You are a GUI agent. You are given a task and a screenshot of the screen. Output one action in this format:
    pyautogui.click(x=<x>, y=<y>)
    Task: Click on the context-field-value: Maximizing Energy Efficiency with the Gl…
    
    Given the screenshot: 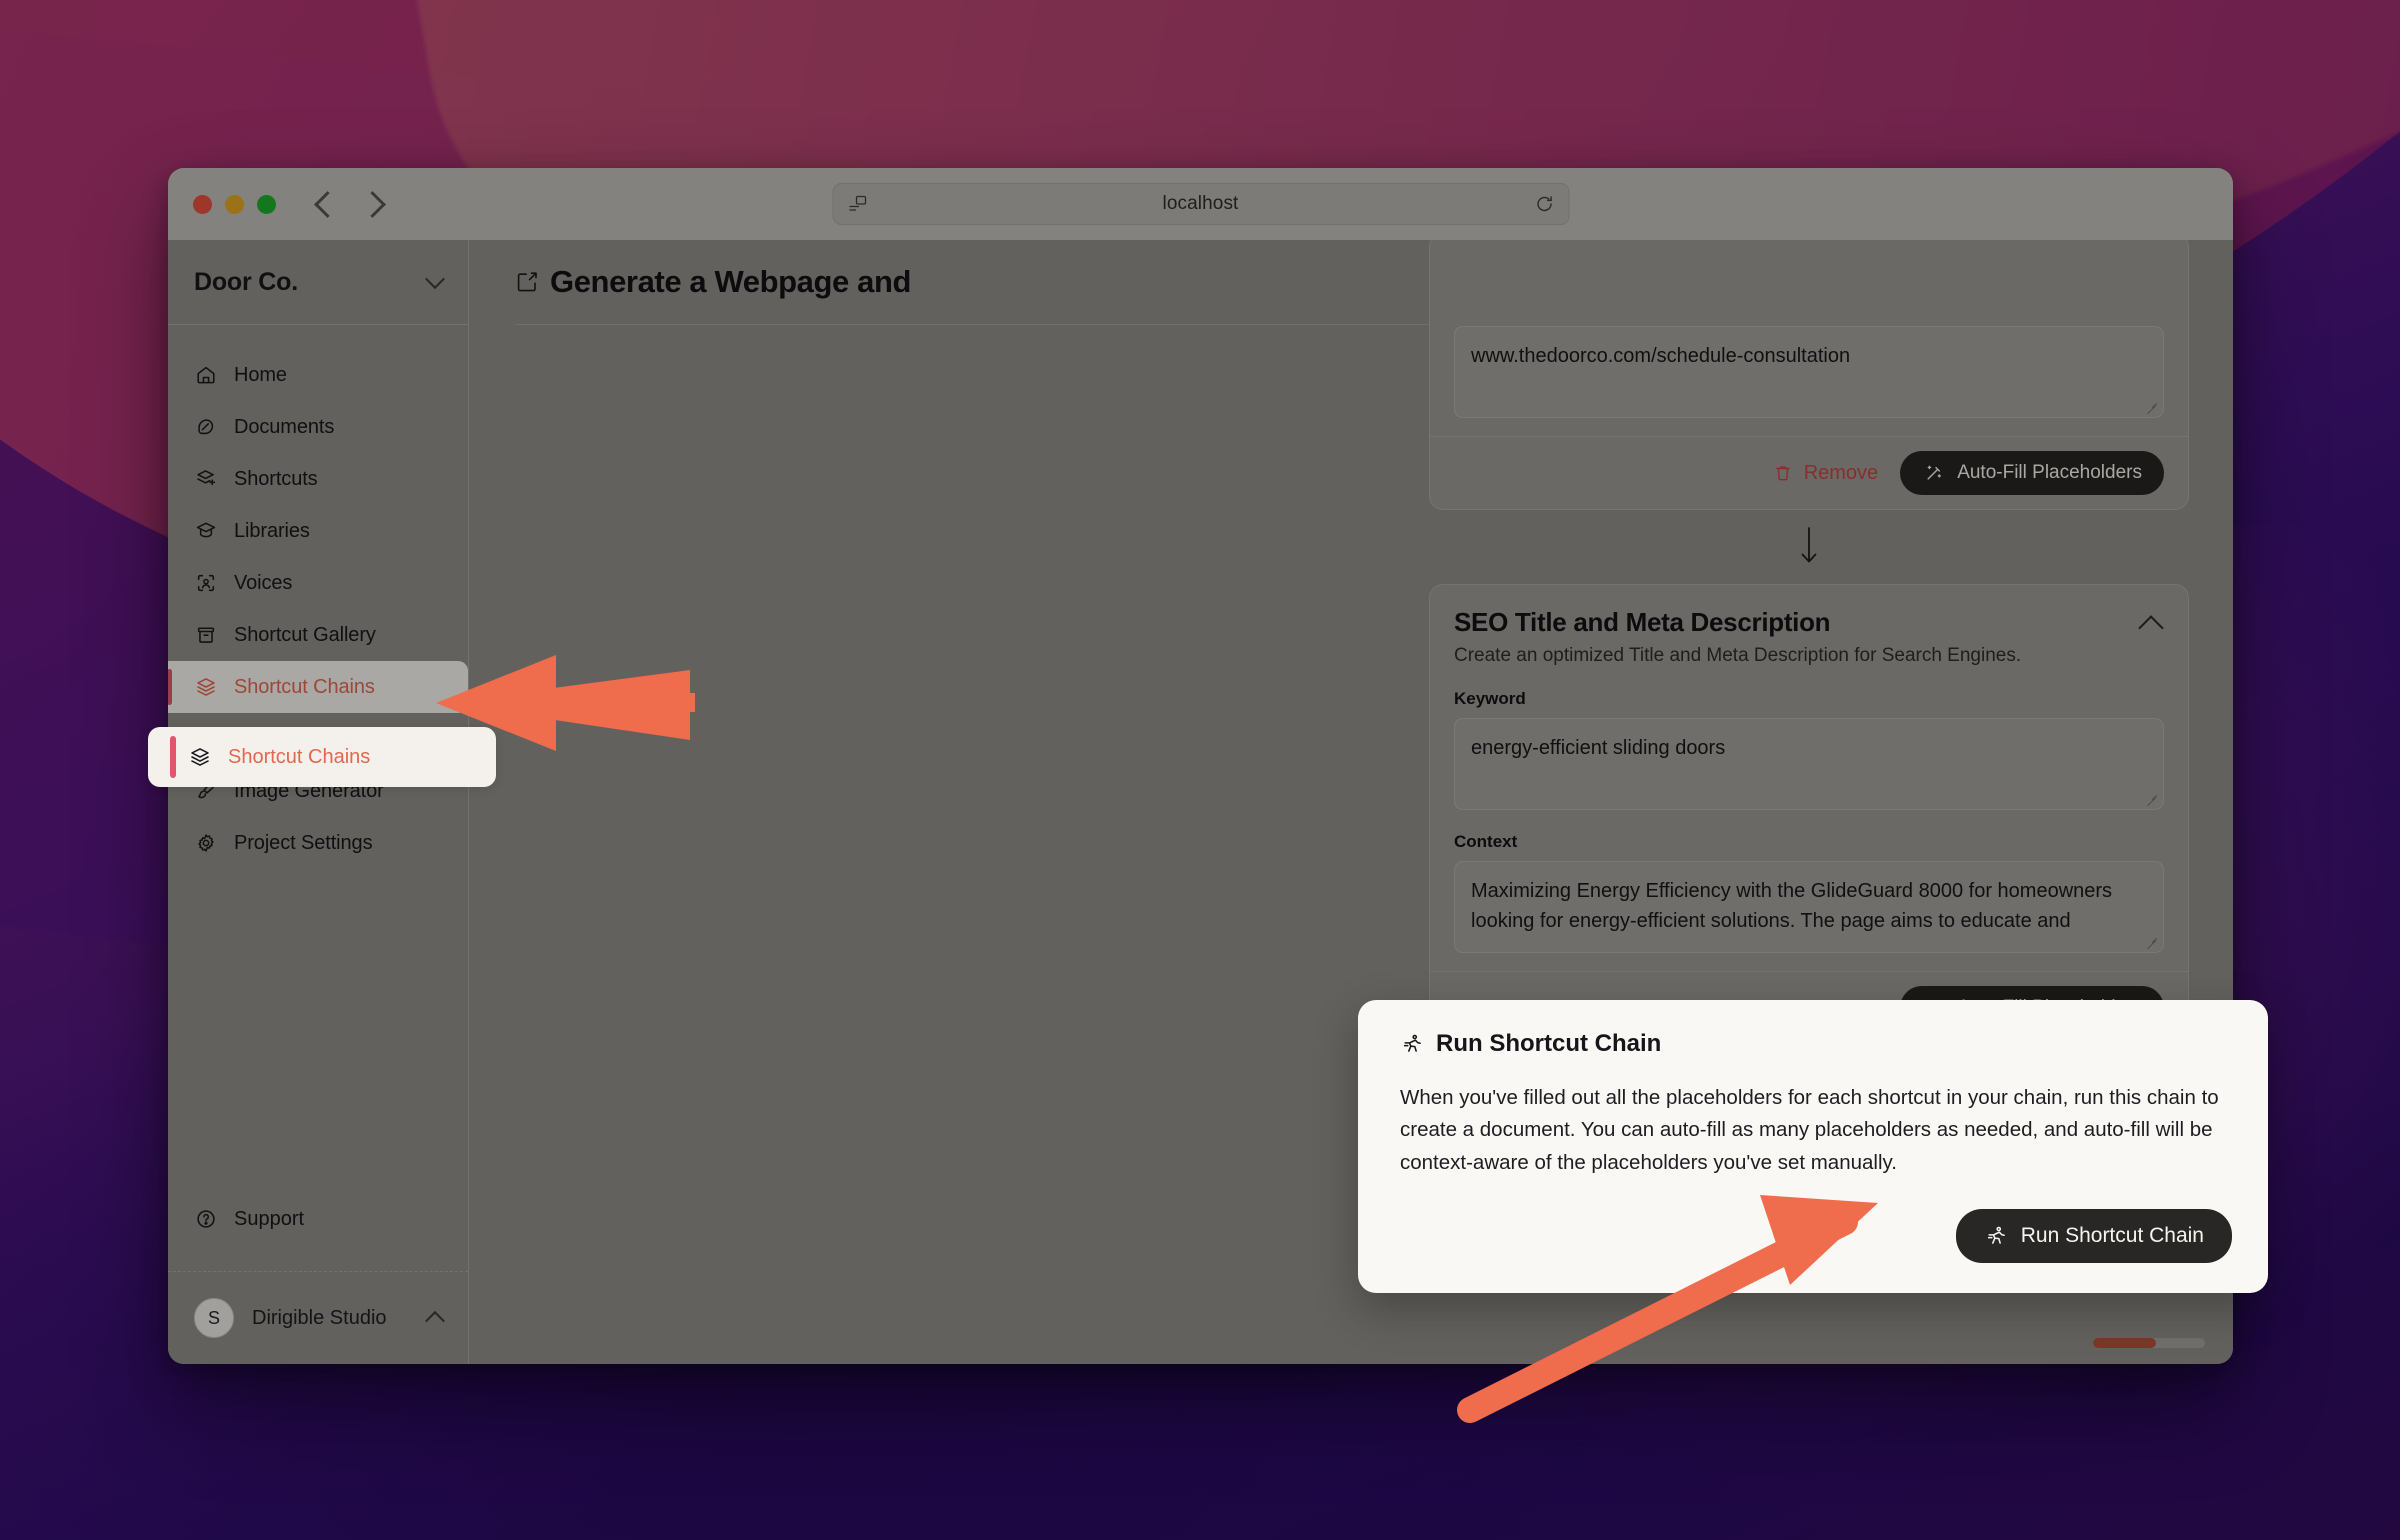 What is the action you would take?
    pyautogui.click(x=1792, y=906)
    